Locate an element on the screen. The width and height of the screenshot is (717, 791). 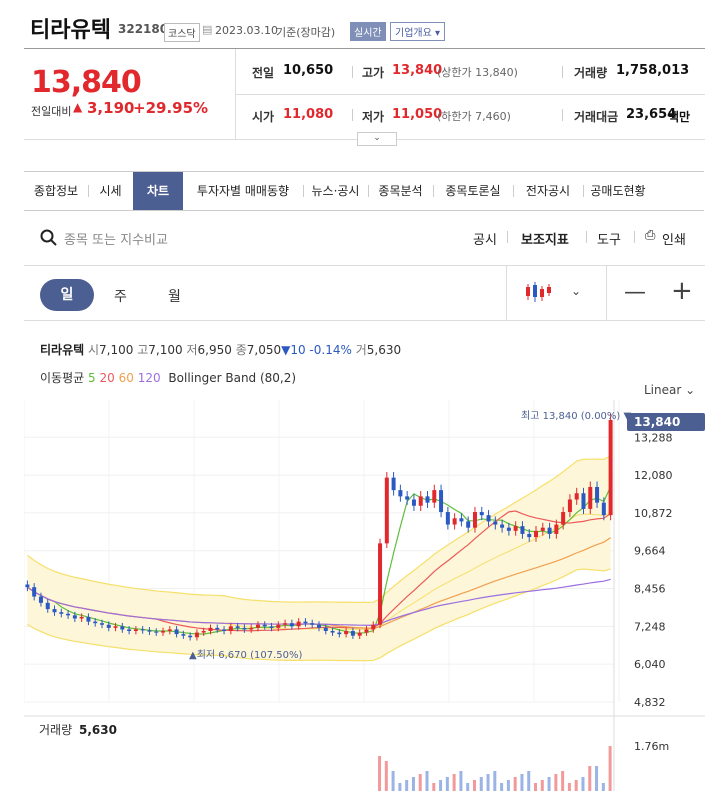
printer-icon: ⎙ is located at coordinates (650, 235).